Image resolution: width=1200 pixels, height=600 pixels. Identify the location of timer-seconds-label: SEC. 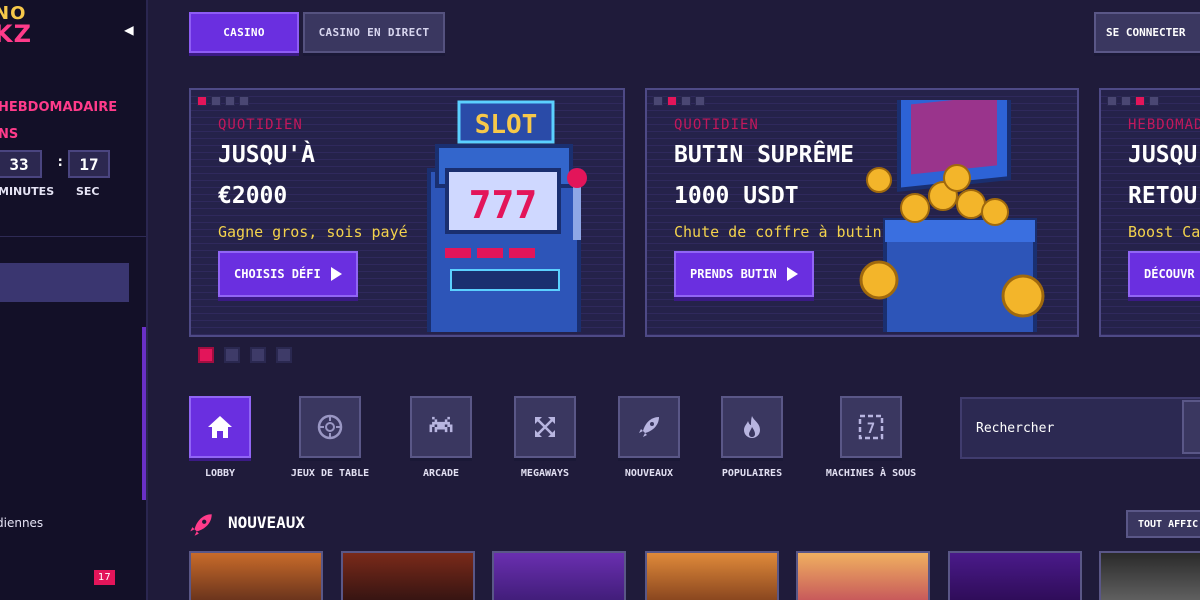
(88, 191).